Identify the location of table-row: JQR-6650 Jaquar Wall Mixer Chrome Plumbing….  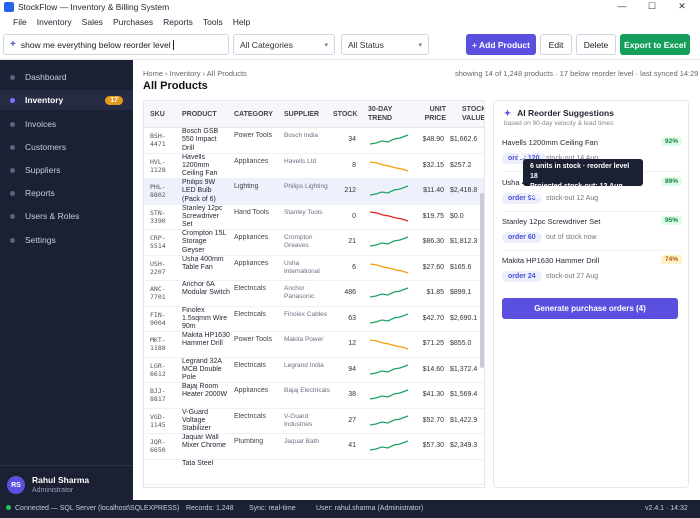
(314, 447).